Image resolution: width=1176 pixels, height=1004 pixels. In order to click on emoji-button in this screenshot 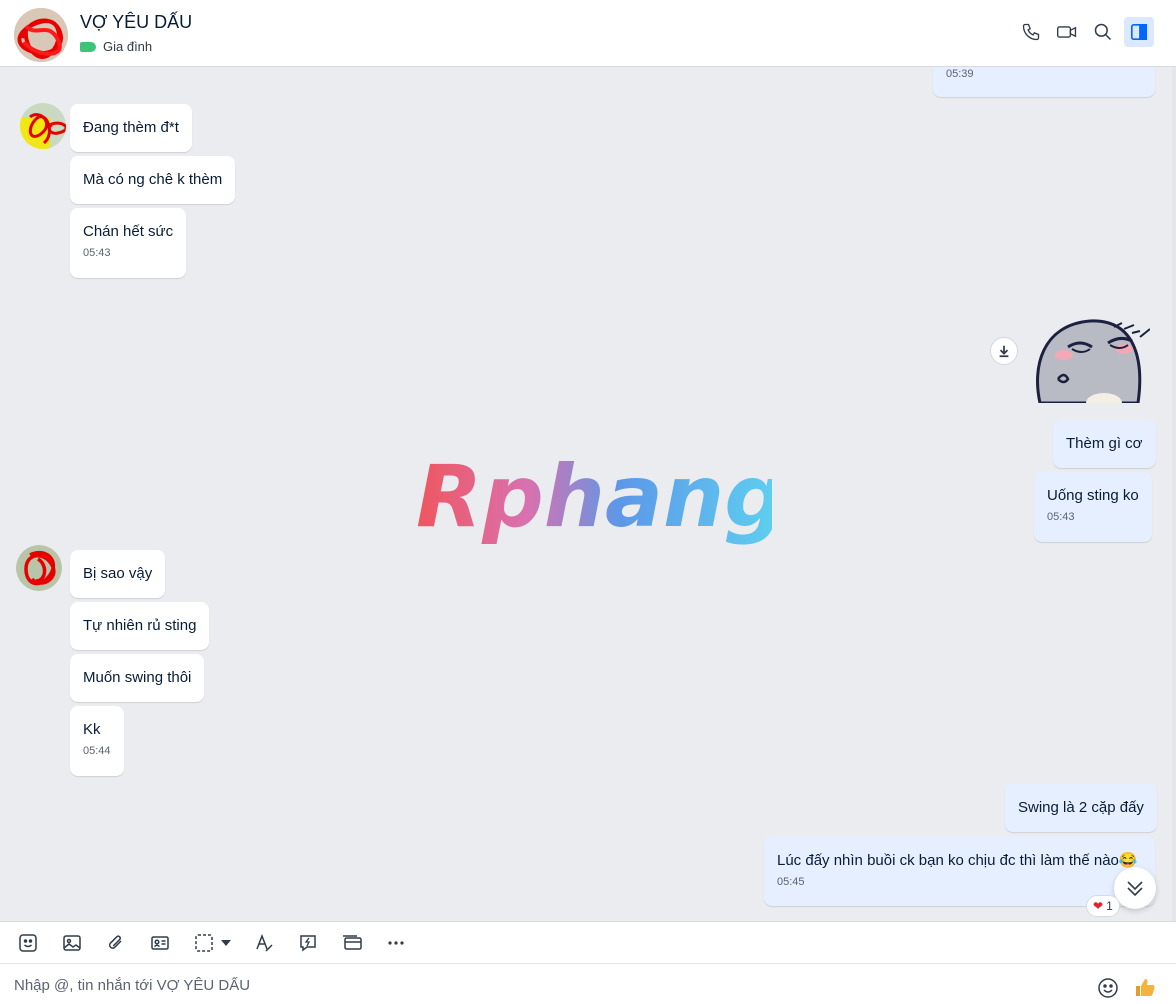, I will do `click(1108, 988)`.